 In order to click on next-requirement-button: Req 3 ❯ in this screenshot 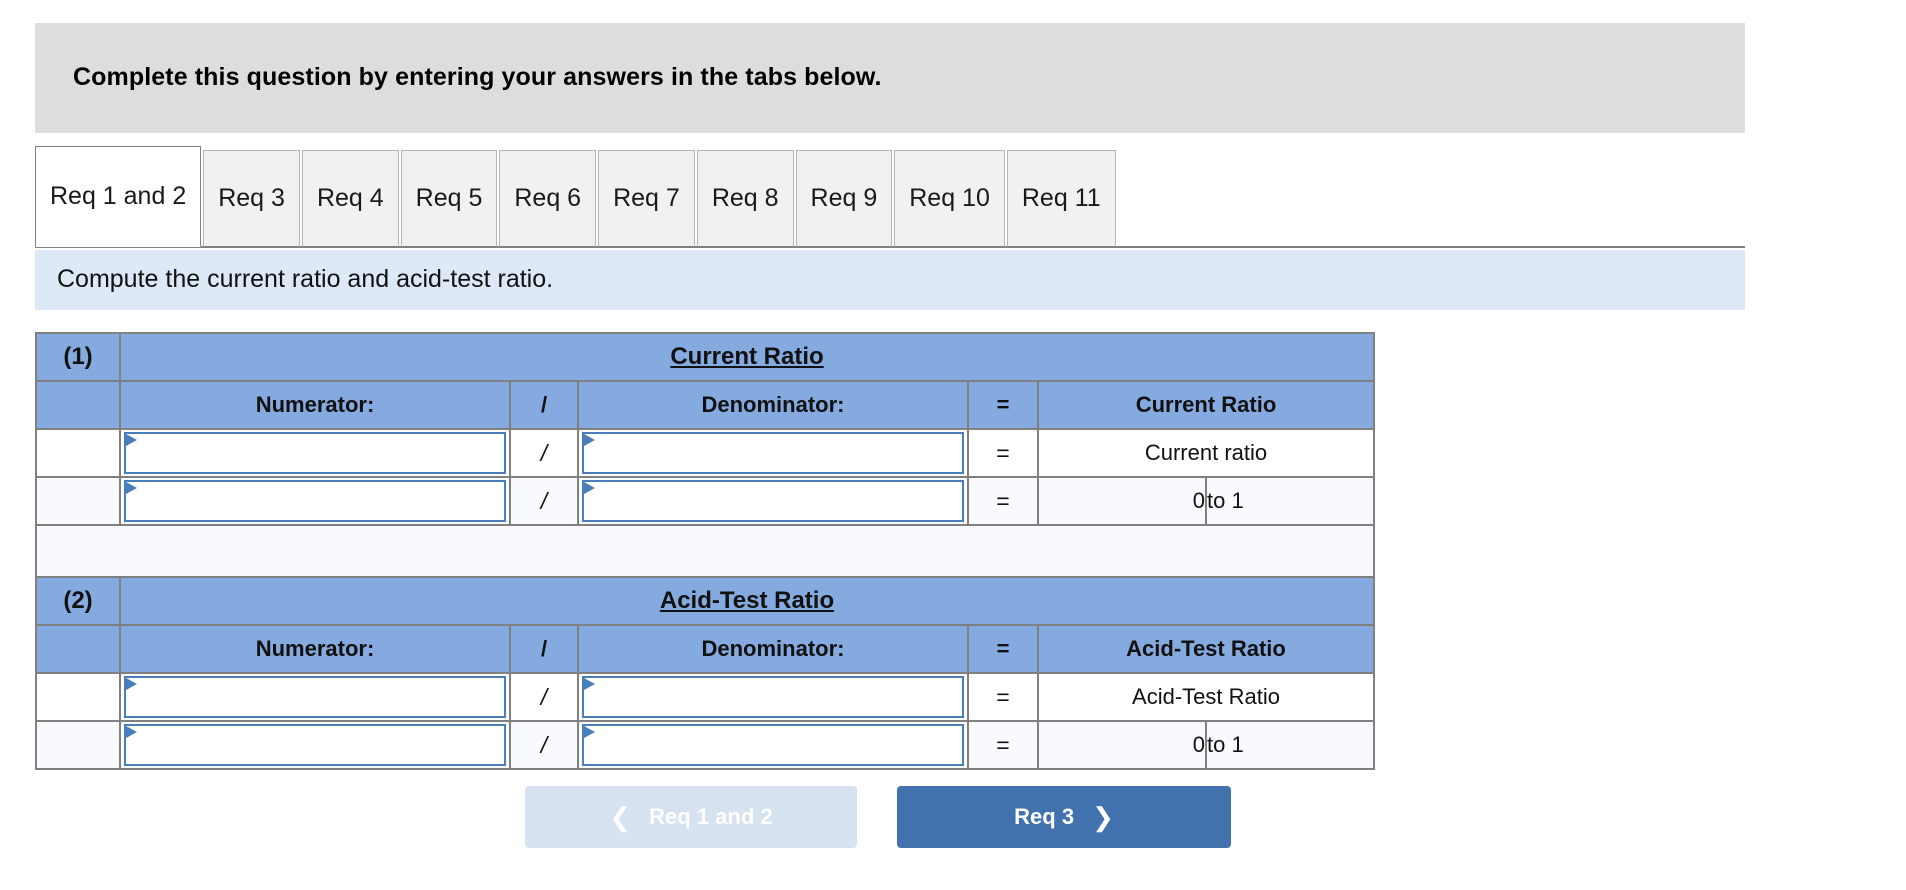, I will do `click(1064, 817)`.